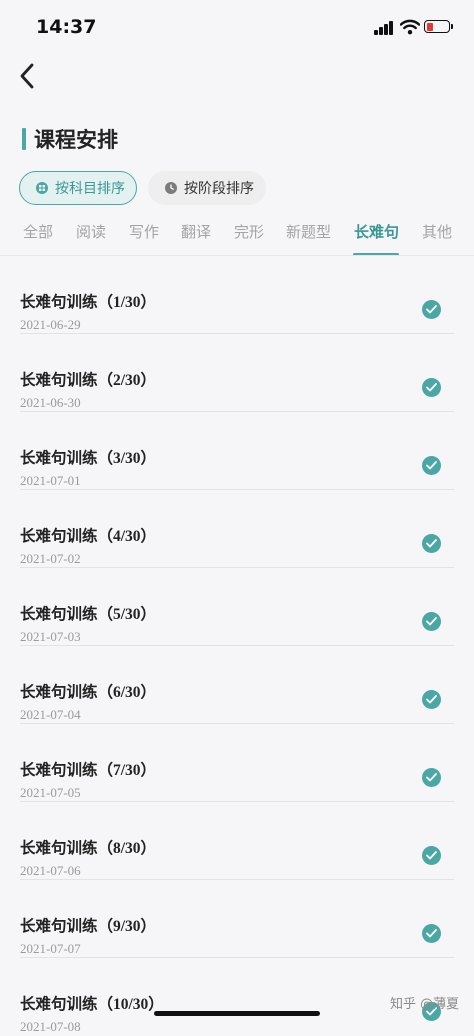  Describe the element at coordinates (437, 26) in the screenshot. I see `battery-icon` at that location.